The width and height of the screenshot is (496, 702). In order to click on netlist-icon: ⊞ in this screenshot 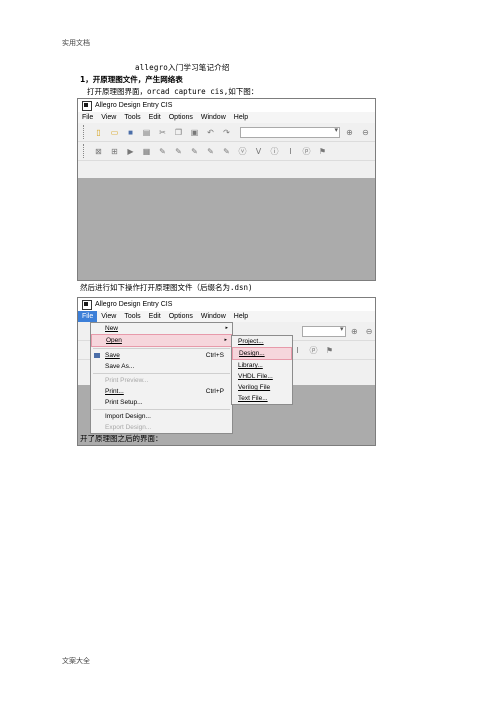, I will do `click(114, 151)`.